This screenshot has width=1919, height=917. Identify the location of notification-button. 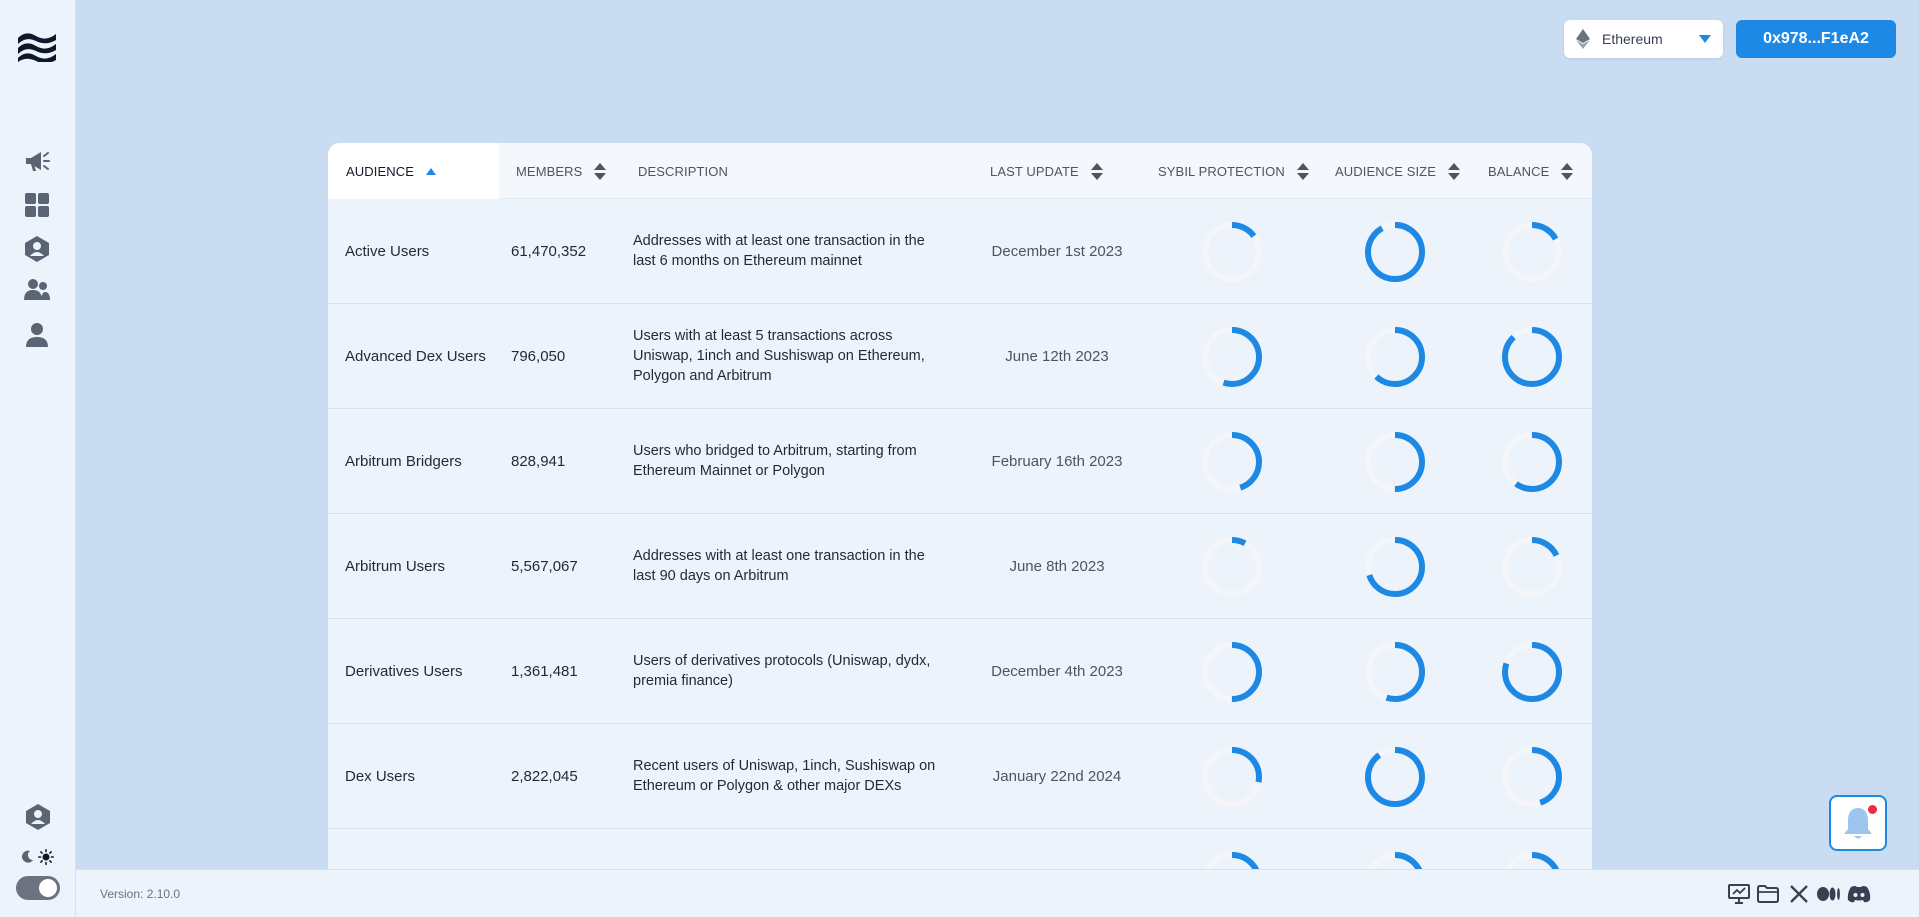
(1858, 823).